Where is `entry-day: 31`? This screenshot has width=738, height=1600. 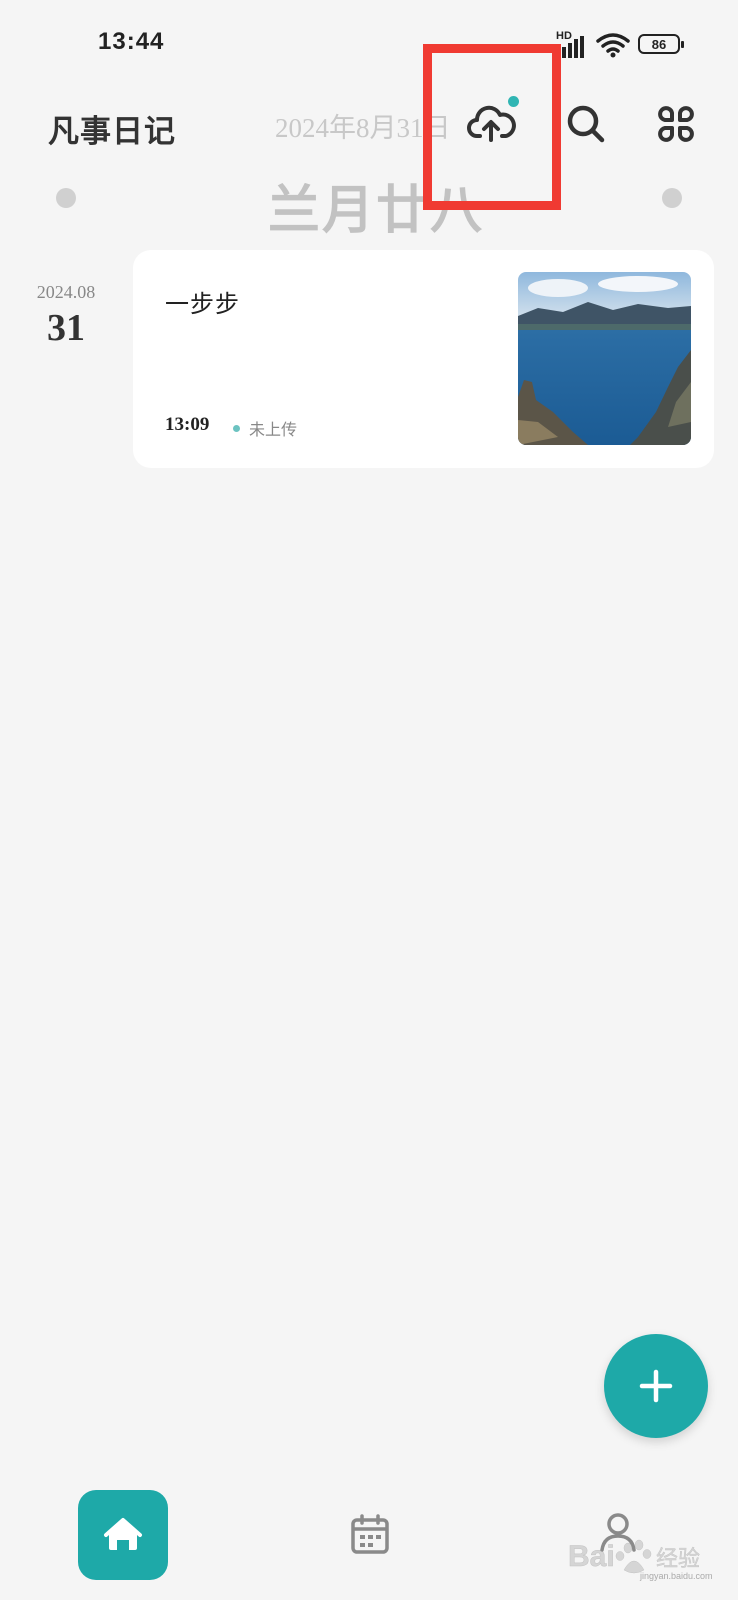 entry-day: 31 is located at coordinates (66, 328).